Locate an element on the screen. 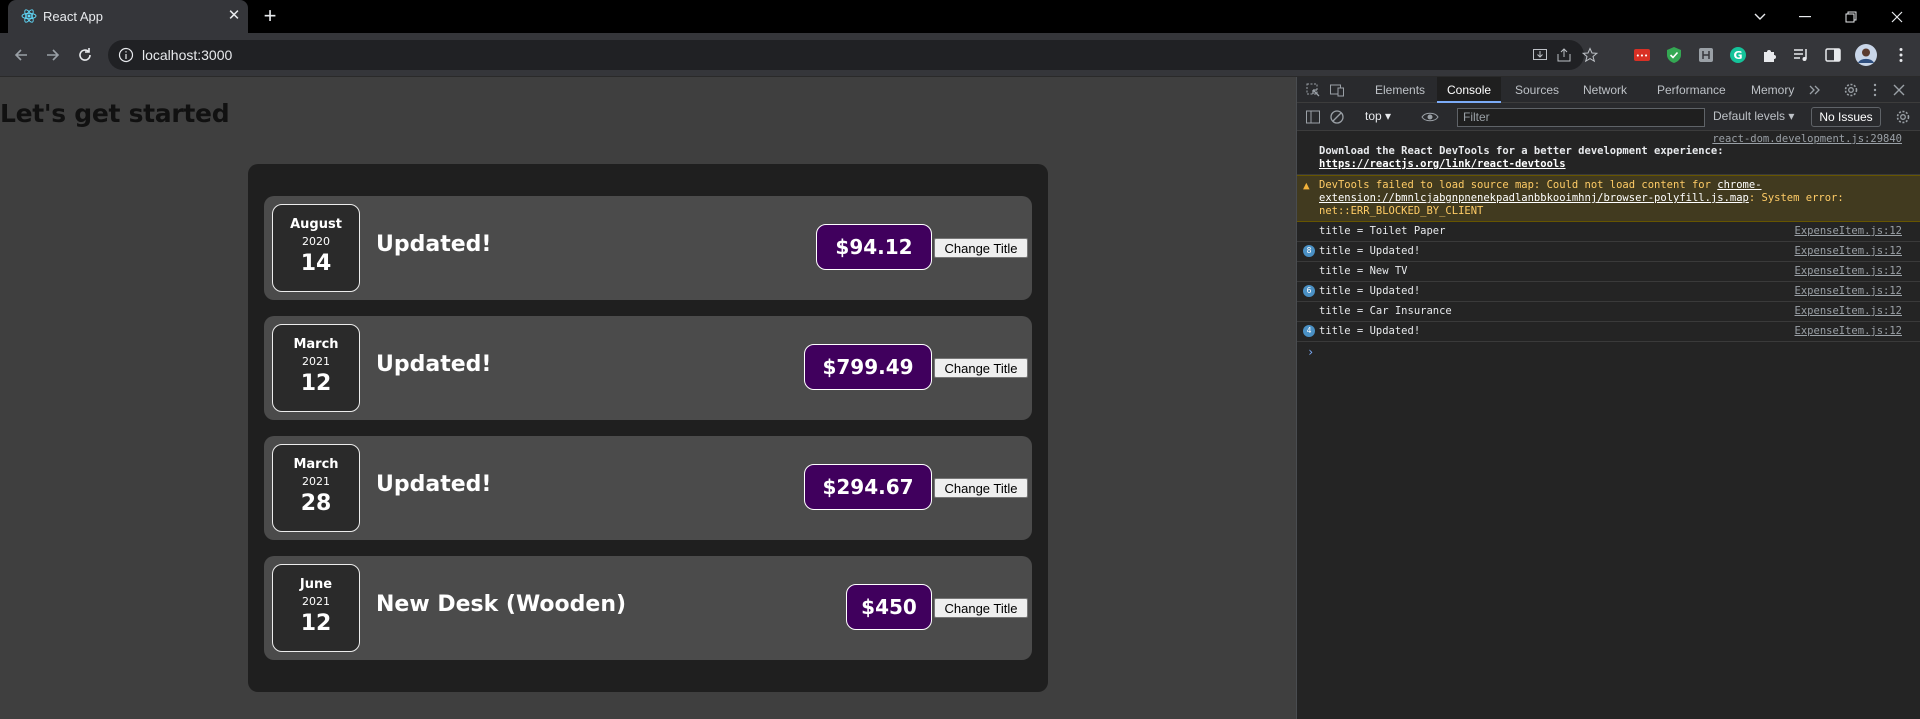 This screenshot has width=1920, height=719. shield-extension-icon is located at coordinates (1674, 55).